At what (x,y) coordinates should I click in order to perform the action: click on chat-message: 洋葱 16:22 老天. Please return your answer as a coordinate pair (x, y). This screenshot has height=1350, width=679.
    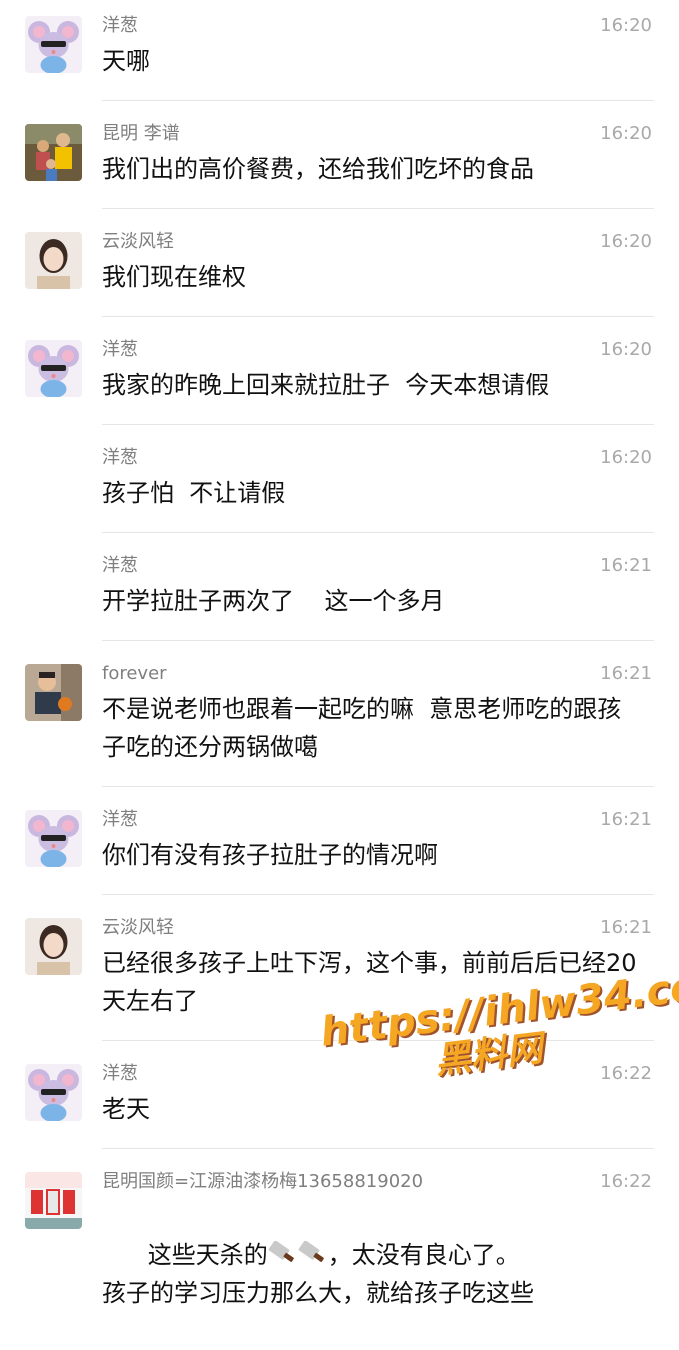
    Looking at the image, I should click on (339, 1098).